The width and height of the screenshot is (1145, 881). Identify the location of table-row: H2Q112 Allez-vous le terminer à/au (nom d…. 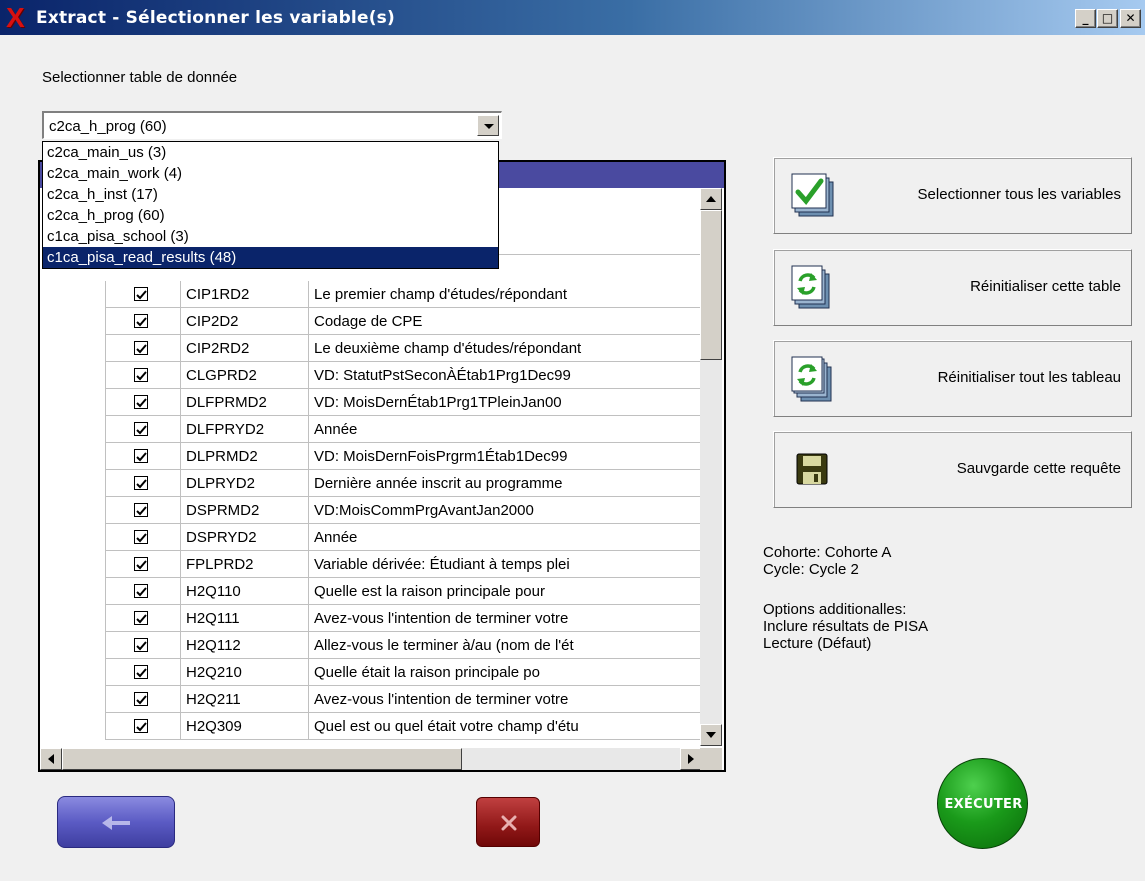
(370, 645).